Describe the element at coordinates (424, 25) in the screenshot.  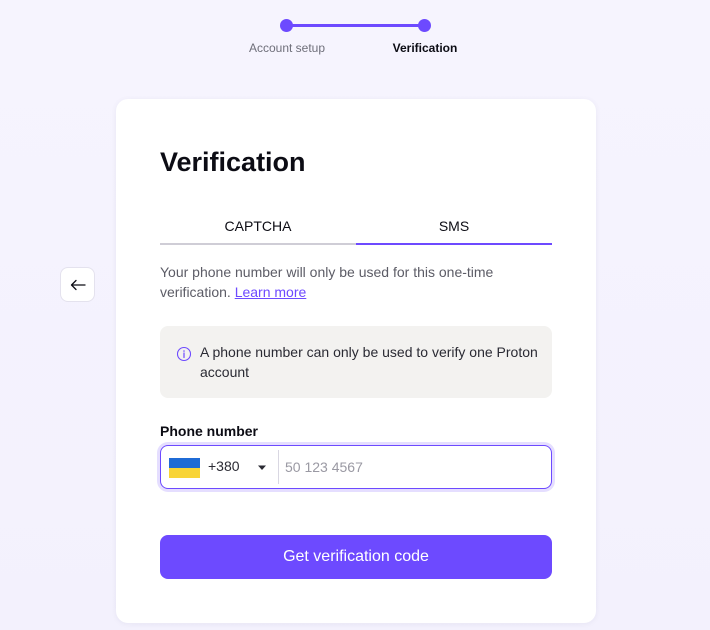
I see `step-dot-verification` at that location.